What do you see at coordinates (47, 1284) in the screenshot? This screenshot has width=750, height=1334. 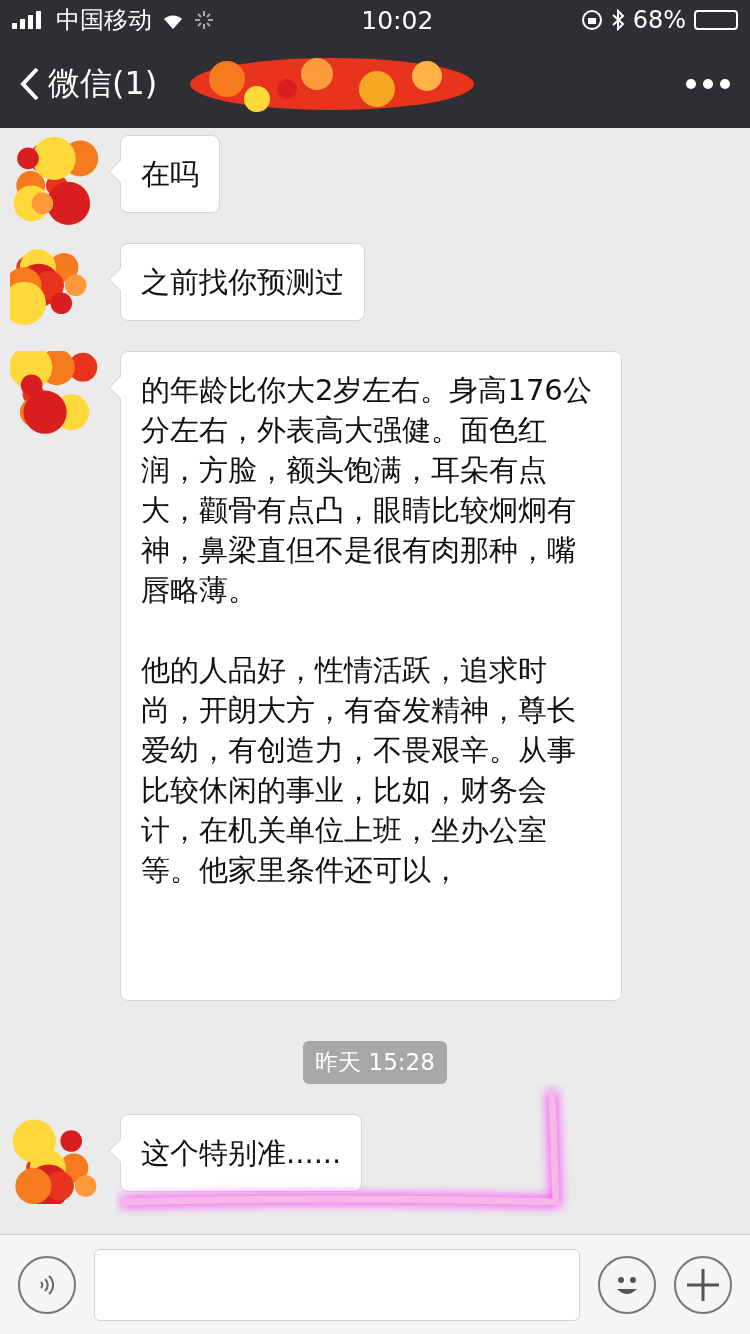 I see `voice-button` at bounding box center [47, 1284].